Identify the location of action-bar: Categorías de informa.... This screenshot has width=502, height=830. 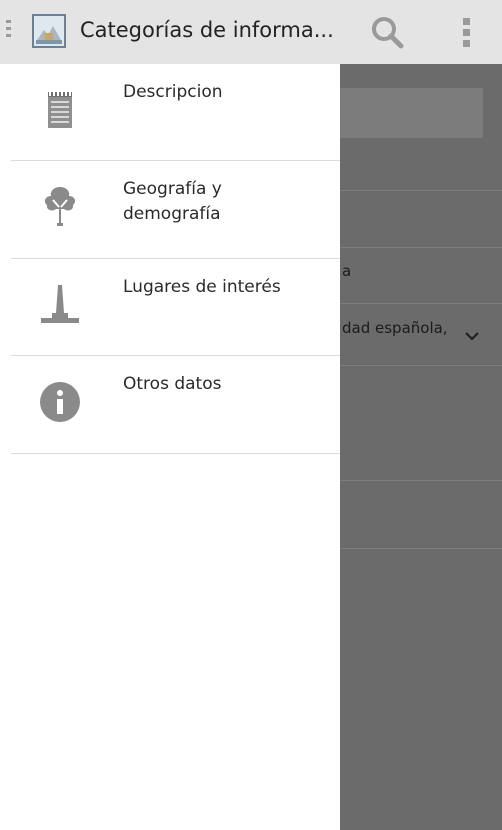
(251, 32).